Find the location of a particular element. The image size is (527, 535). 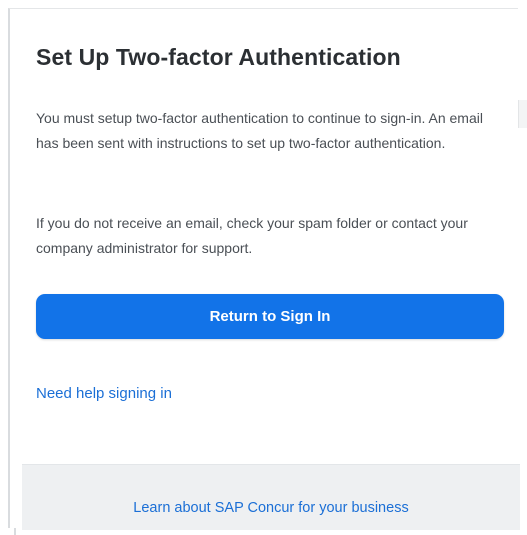

return-to-sign-in-button: Return to Sign In is located at coordinates (270, 316).